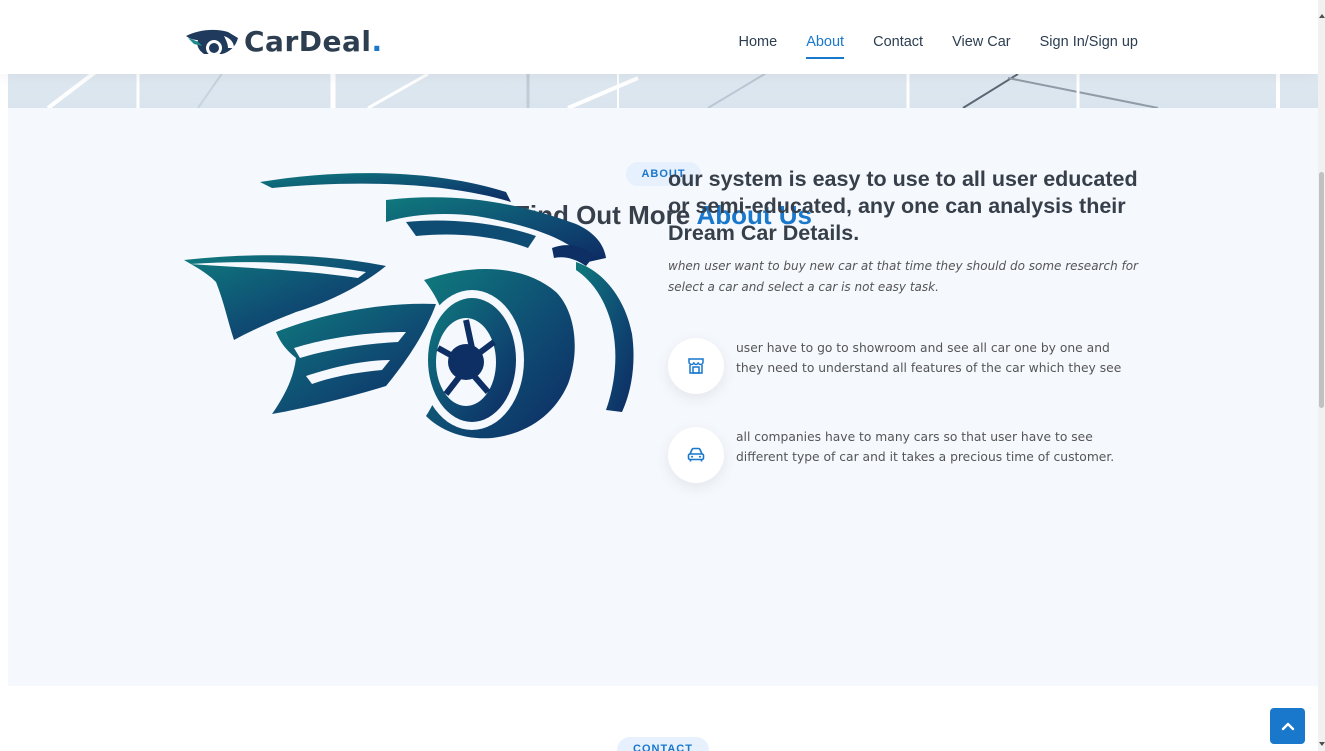 The width and height of the screenshot is (1325, 751). What do you see at coordinates (409, 306) in the screenshot?
I see `sports-car-illustration` at bounding box center [409, 306].